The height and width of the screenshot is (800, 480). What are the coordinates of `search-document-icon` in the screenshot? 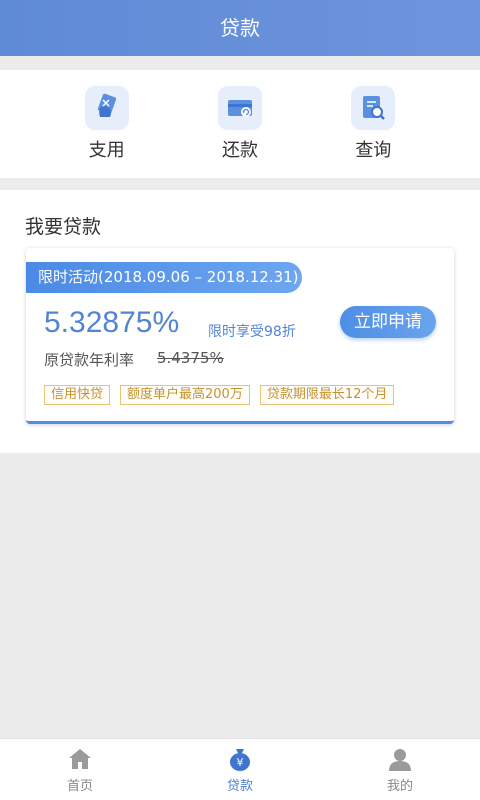 It's located at (373, 108).